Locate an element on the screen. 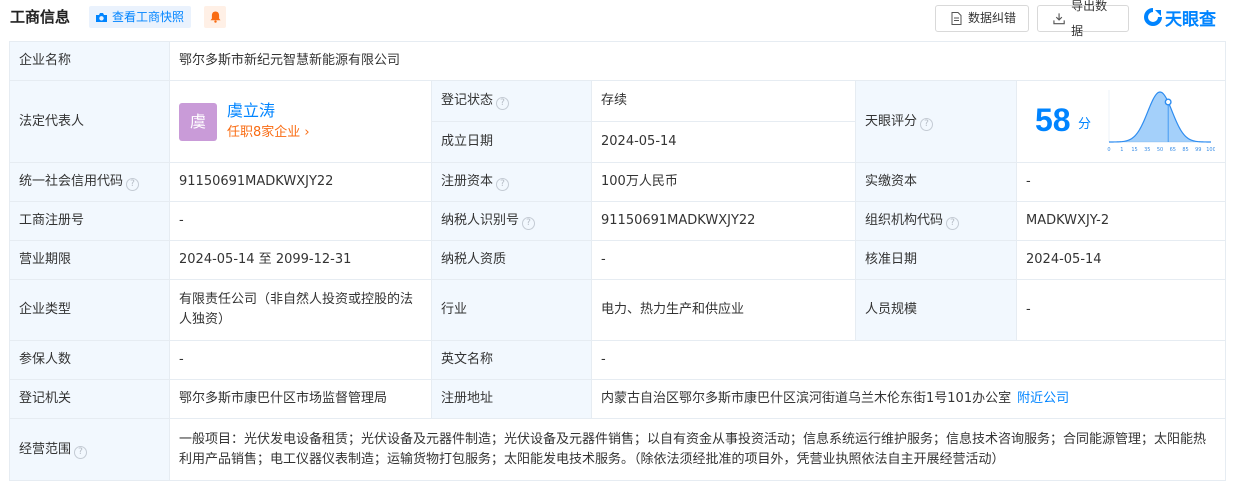 The width and height of the screenshot is (1238, 483). legal-rep-cell: 虞 虞立涛 任职8家企业 › is located at coordinates (300, 121).